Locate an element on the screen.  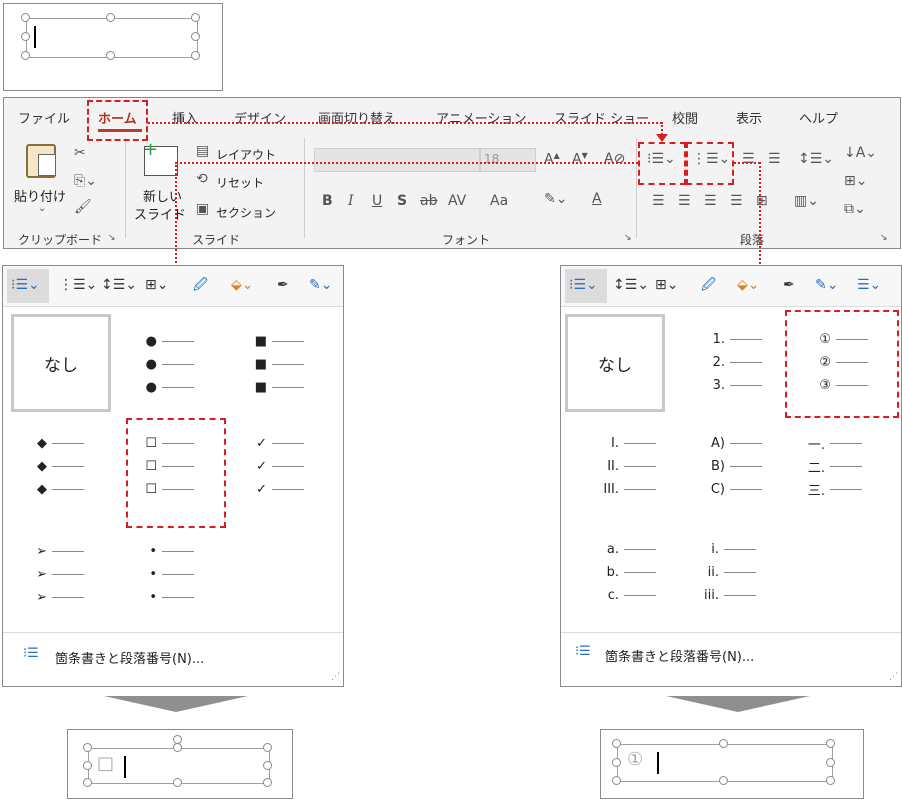
font-color-icon: A is located at coordinates (597, 199).